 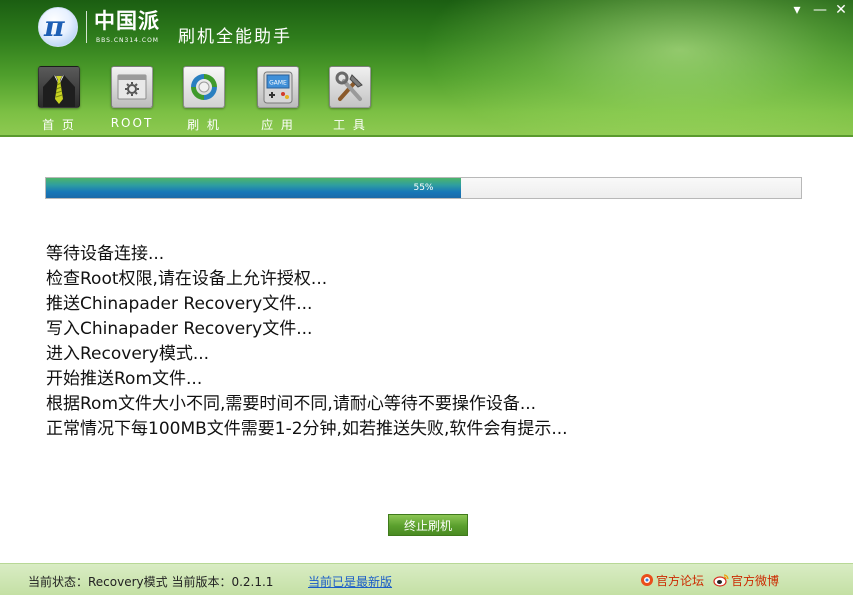 I want to click on update-status-link: 当前已是最新版, so click(x=350, y=581).